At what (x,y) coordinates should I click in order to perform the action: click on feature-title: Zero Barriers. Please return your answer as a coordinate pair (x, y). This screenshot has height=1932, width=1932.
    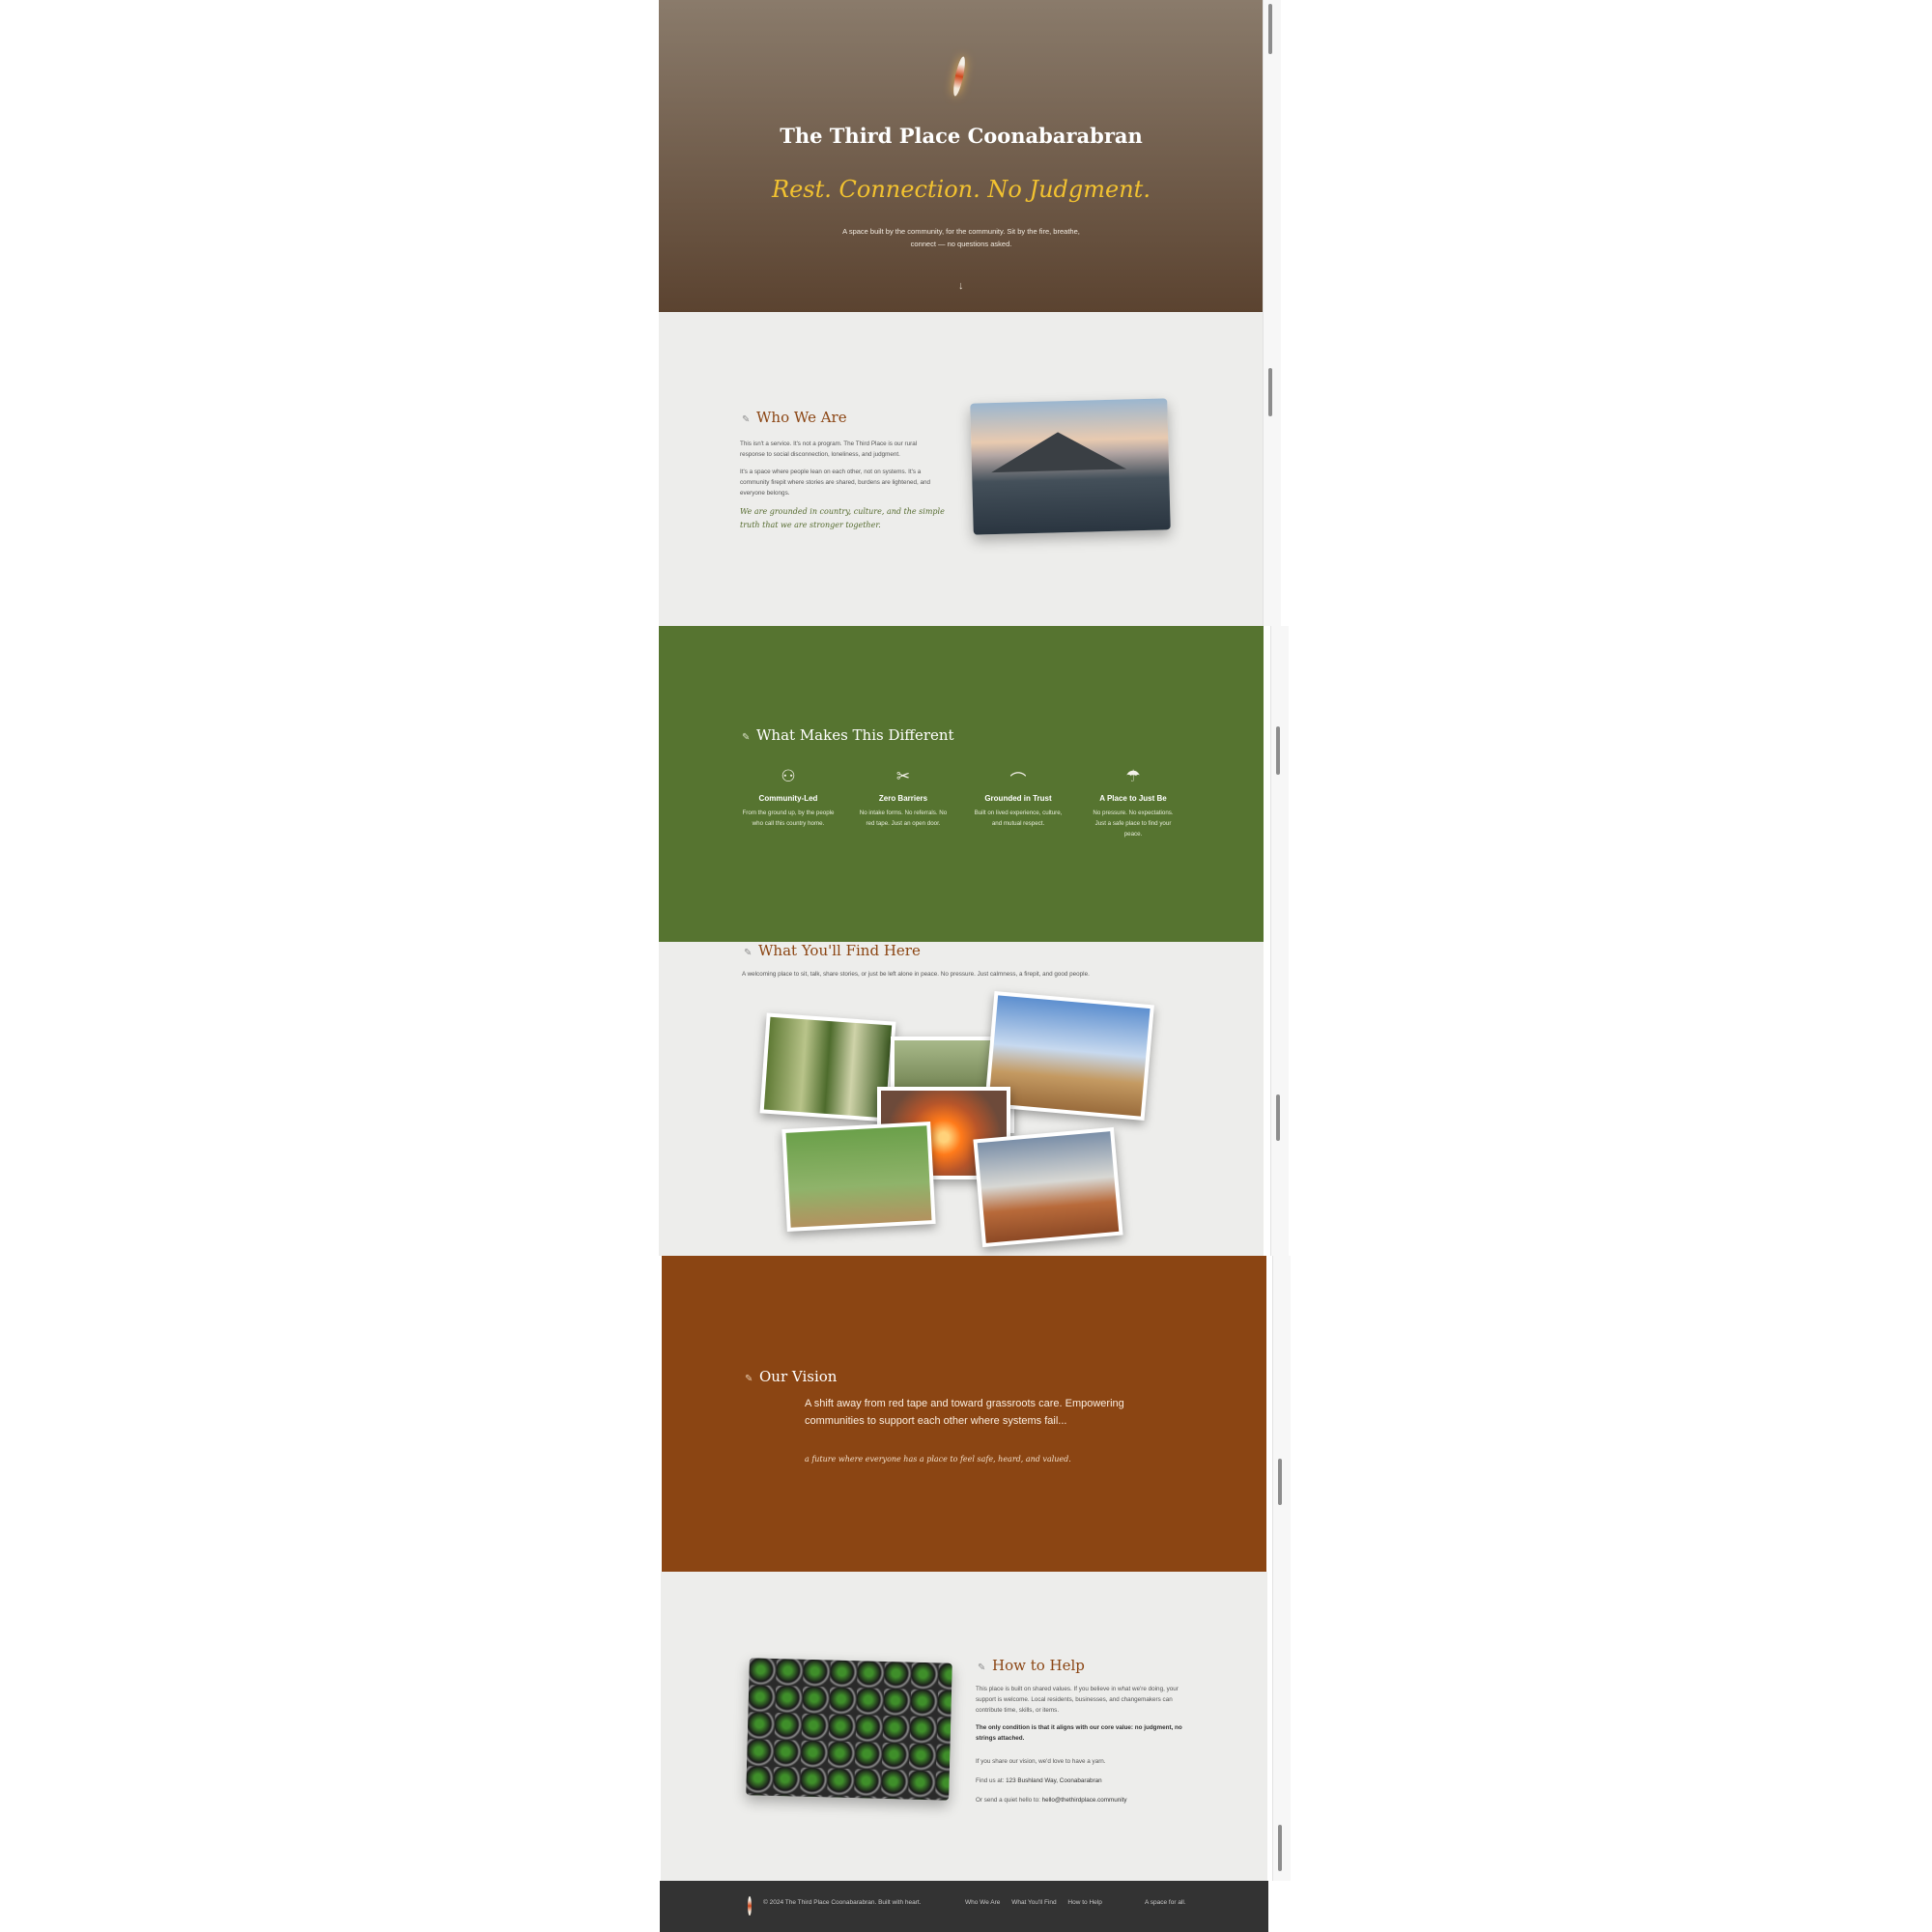
    Looking at the image, I should click on (903, 798).